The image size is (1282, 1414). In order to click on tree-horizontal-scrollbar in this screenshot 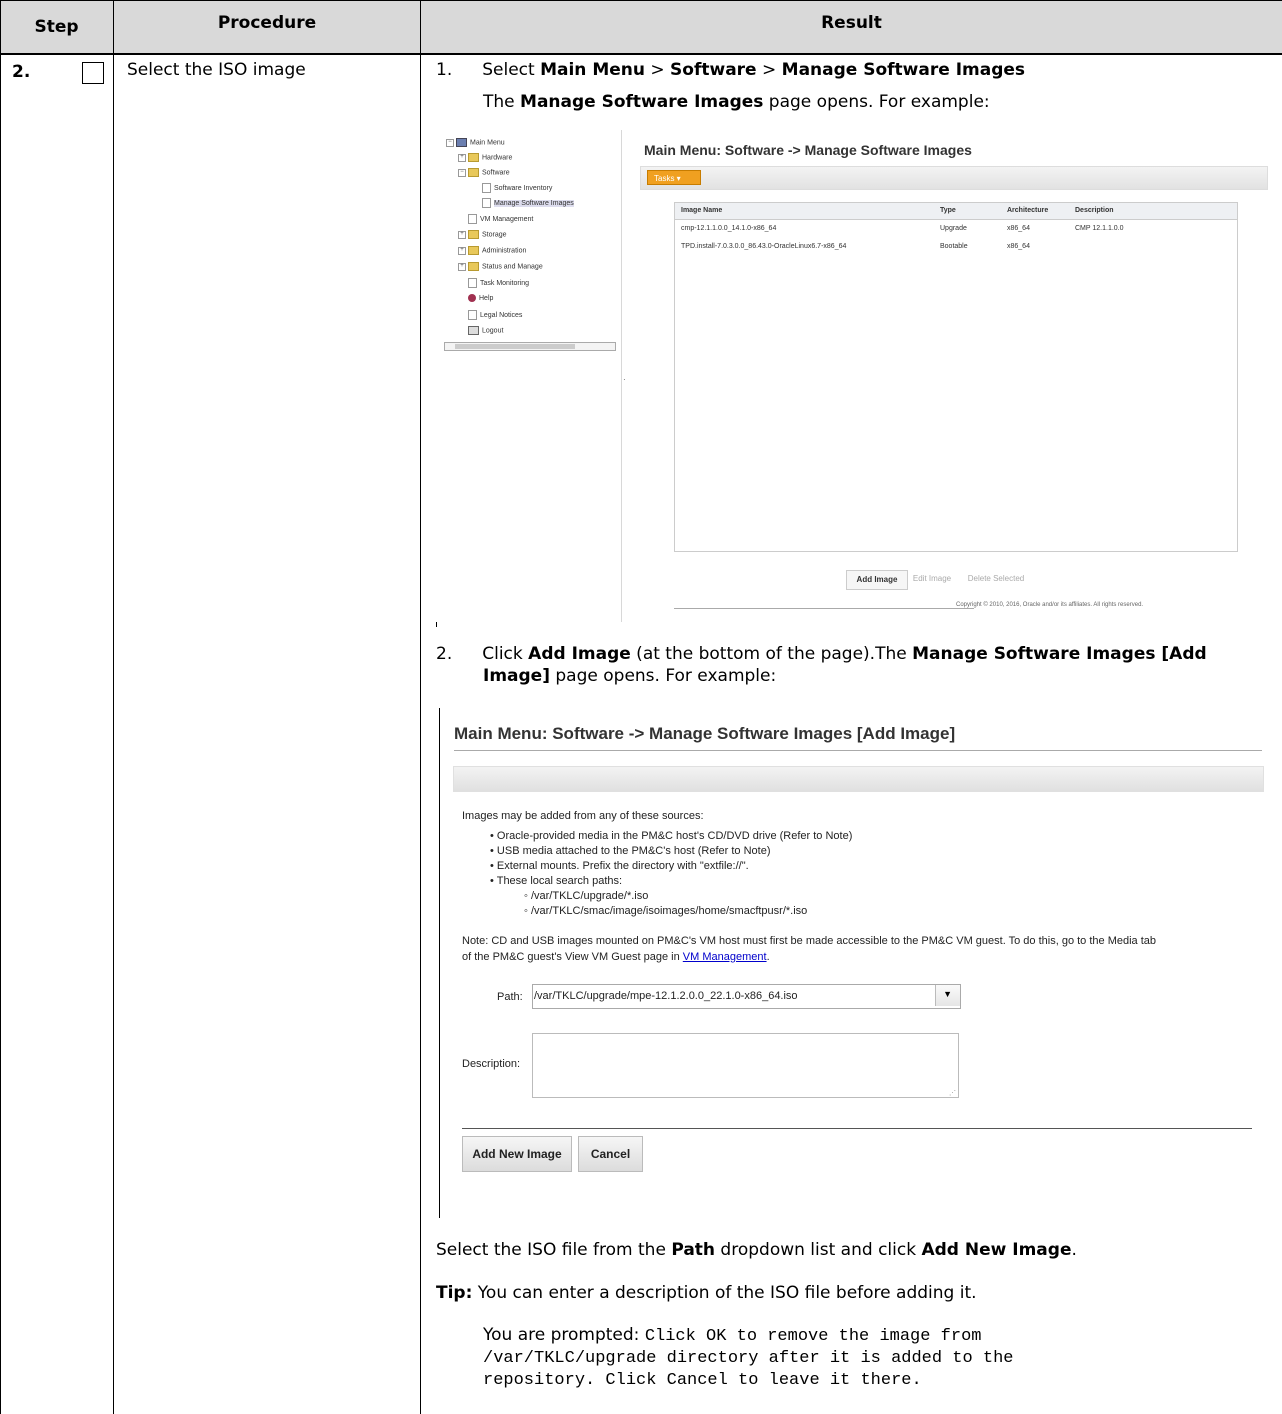, I will do `click(530, 346)`.